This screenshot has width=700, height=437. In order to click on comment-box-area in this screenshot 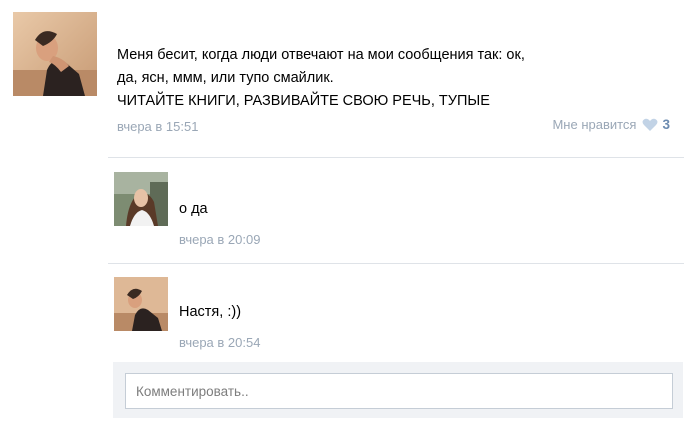, I will do `click(398, 390)`.